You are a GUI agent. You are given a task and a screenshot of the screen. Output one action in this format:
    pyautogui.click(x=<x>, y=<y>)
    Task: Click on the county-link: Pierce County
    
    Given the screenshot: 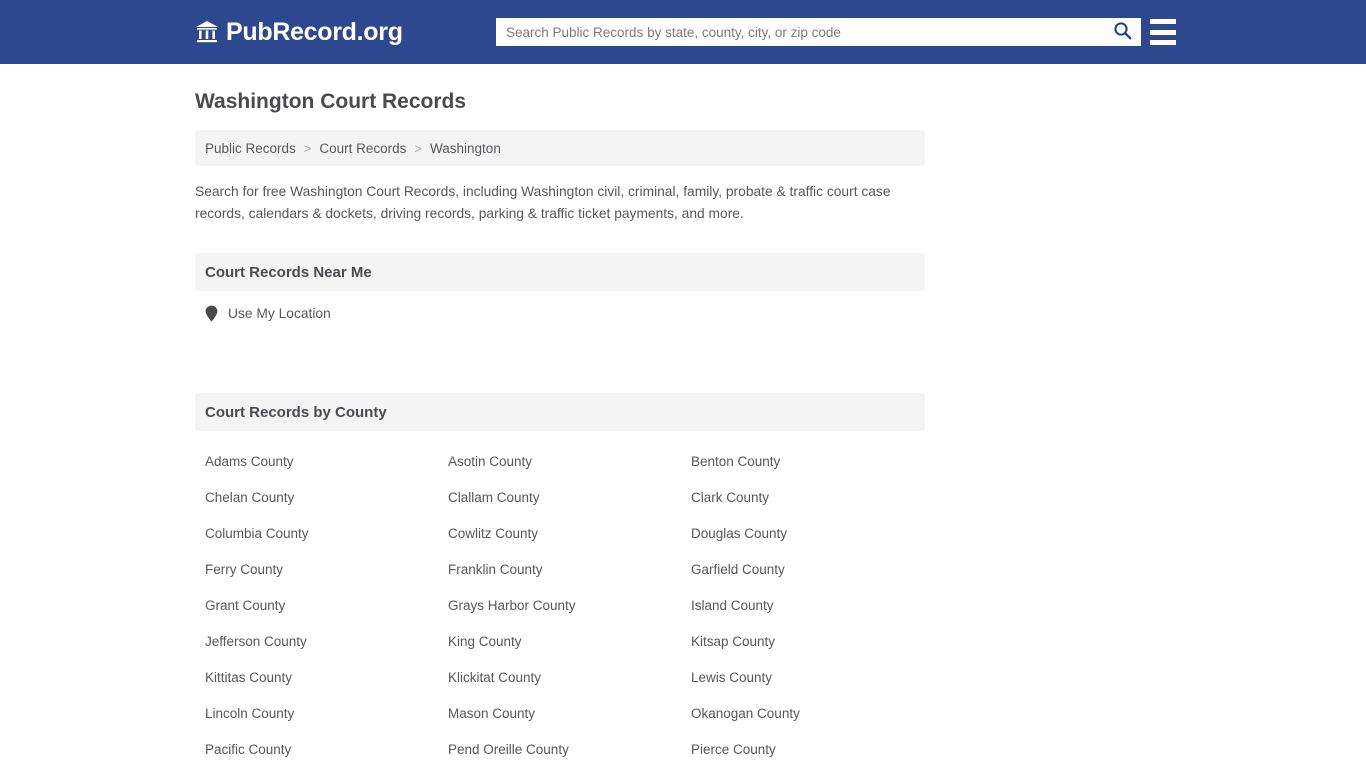 What is the action you would take?
    pyautogui.click(x=812, y=750)
    